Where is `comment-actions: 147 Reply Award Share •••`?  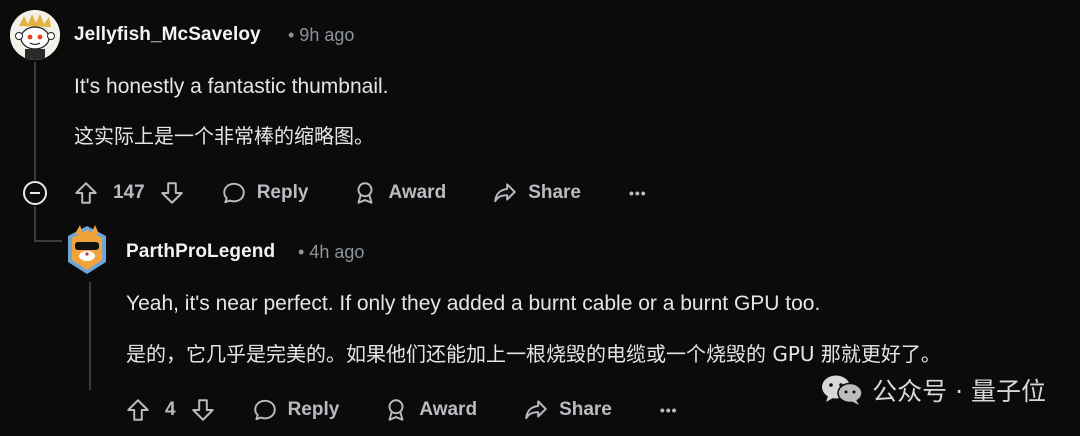
comment-actions: 147 Reply Award Share ••• is located at coordinates (360, 193).